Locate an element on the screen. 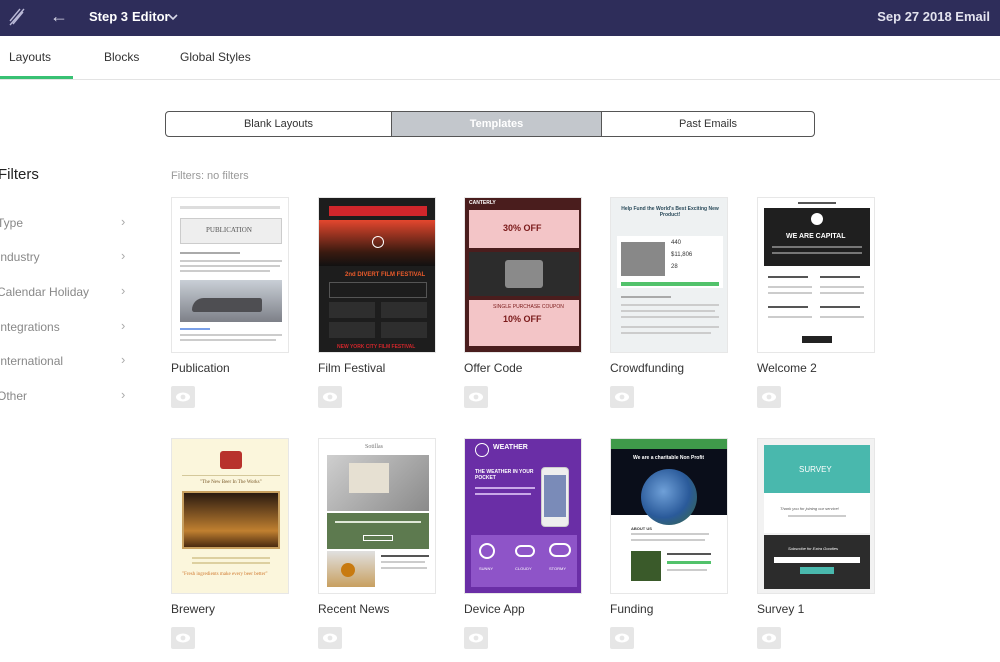 This screenshot has height=662, width=1000. step-name: Editor is located at coordinates (151, 16).